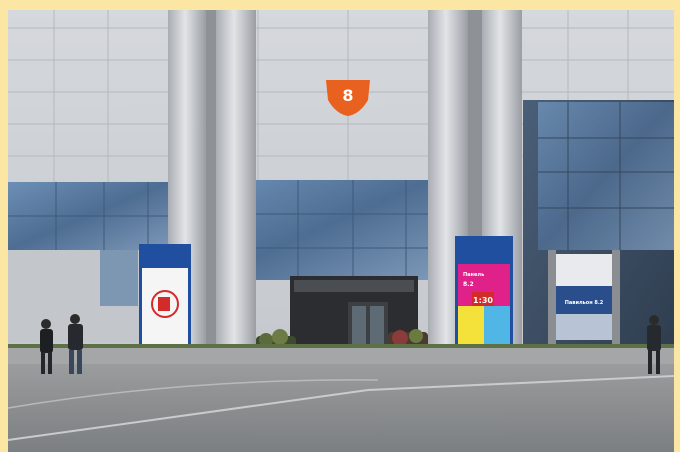 The width and height of the screenshot is (680, 452). Describe the element at coordinates (483, 300) in the screenshot. I see `banner-center-line3: 1:30` at that location.